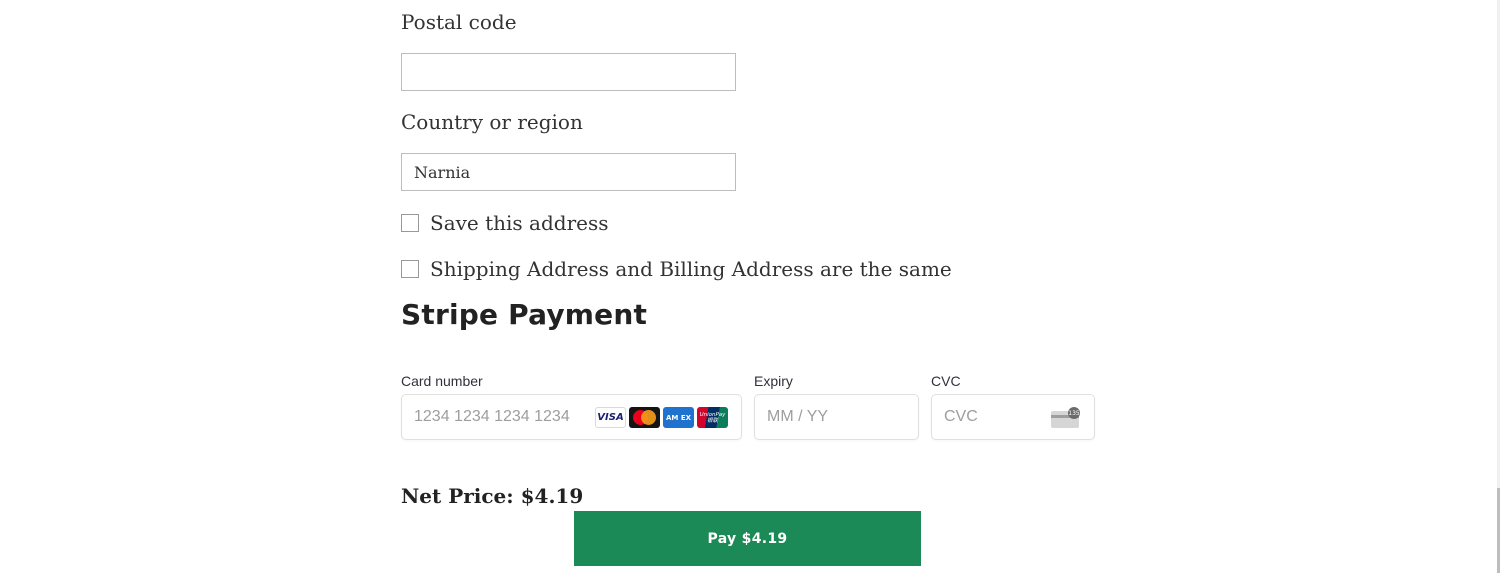  I want to click on save-address-option: Save this address, so click(505, 223).